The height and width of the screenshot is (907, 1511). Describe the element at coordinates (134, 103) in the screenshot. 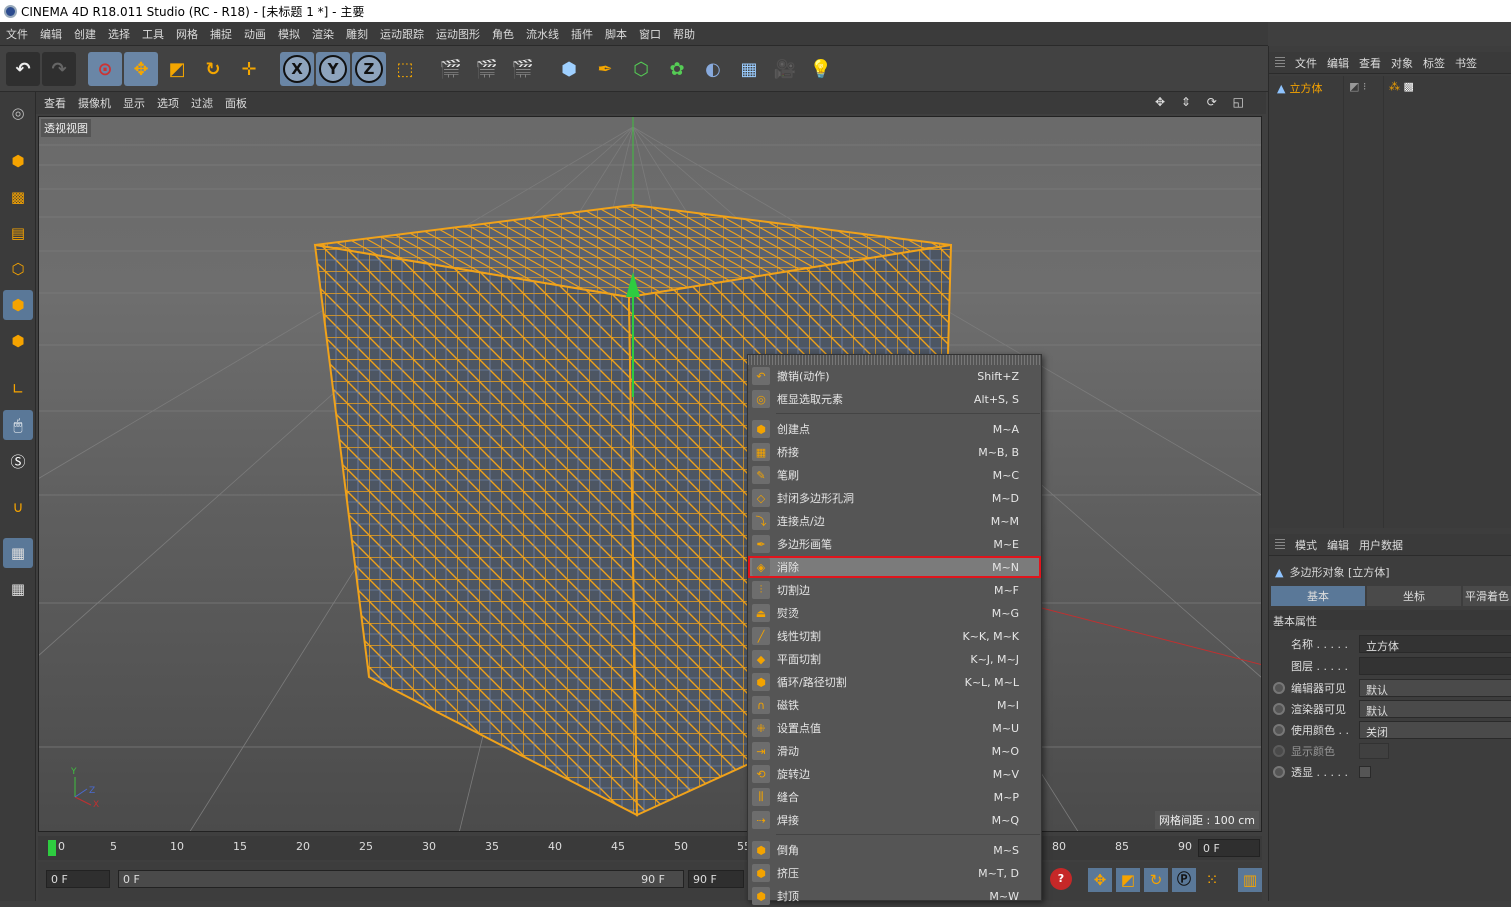

I see `viewport-menu-display: 显示` at that location.